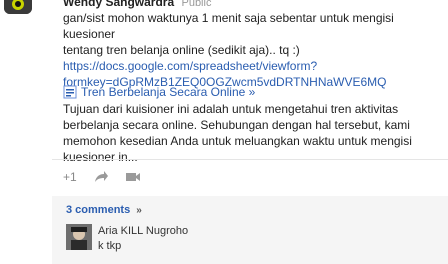 The height and width of the screenshot is (264, 448). I want to click on post-actions: +1, so click(102, 177).